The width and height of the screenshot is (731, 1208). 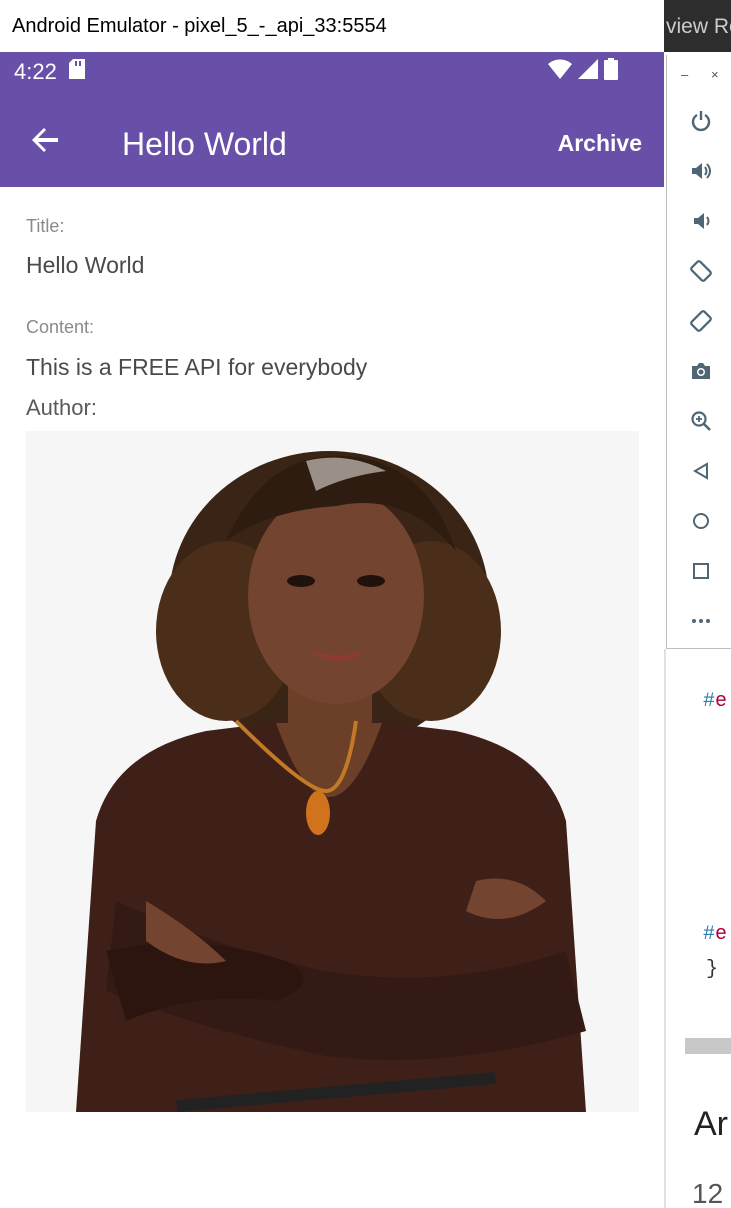 I want to click on overview-icon, so click(x=701, y=571).